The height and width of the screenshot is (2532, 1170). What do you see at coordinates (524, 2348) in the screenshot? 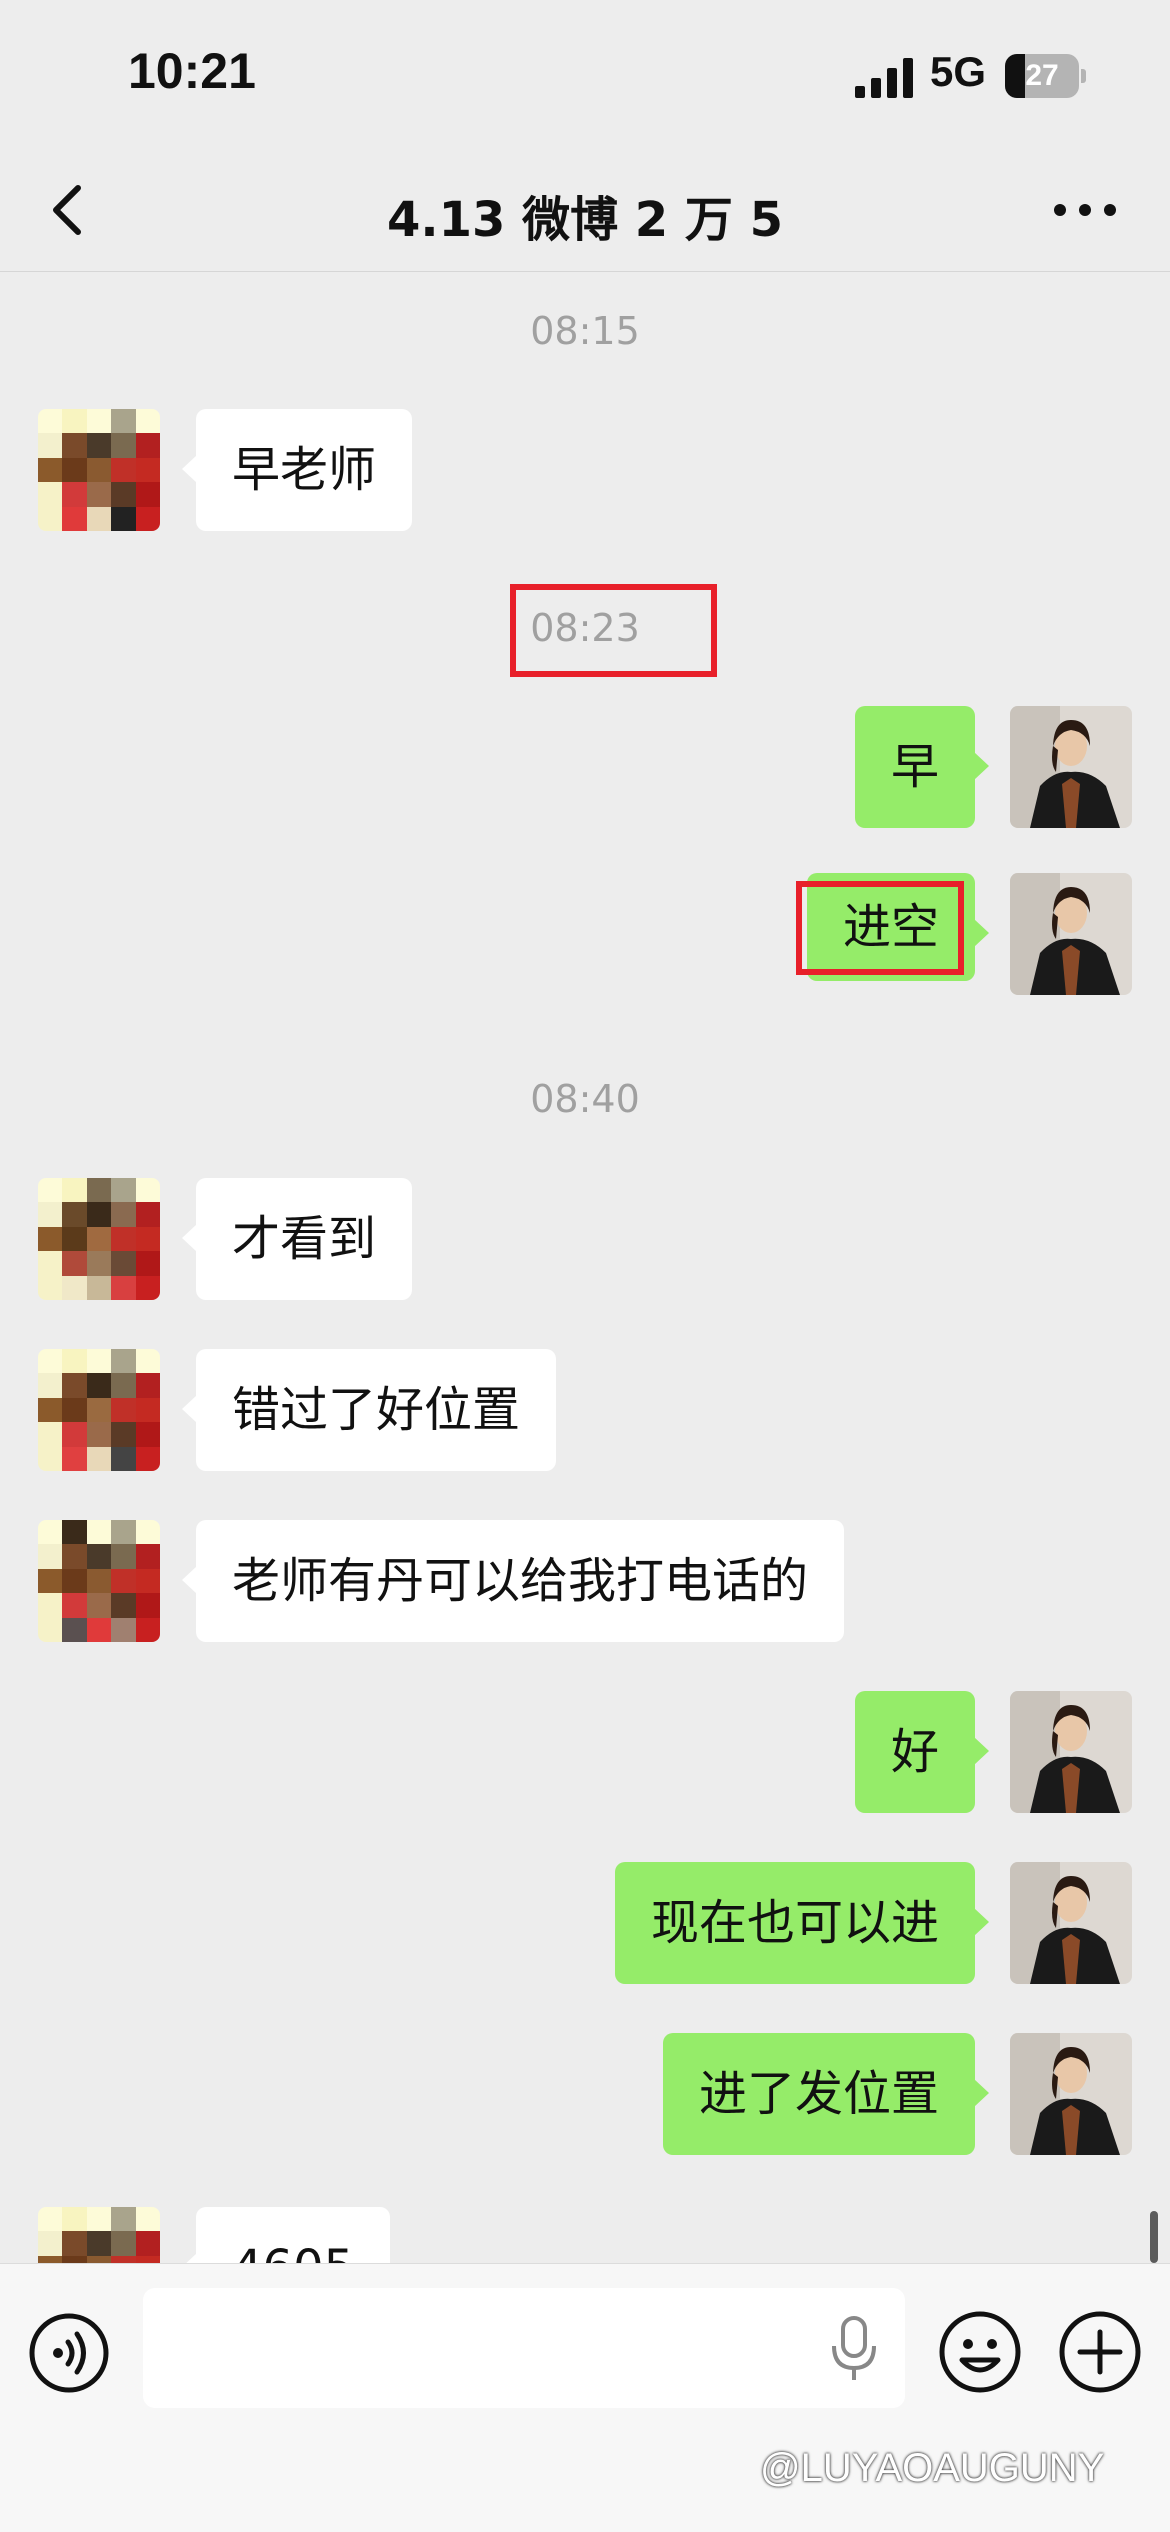
I see `message-input` at bounding box center [524, 2348].